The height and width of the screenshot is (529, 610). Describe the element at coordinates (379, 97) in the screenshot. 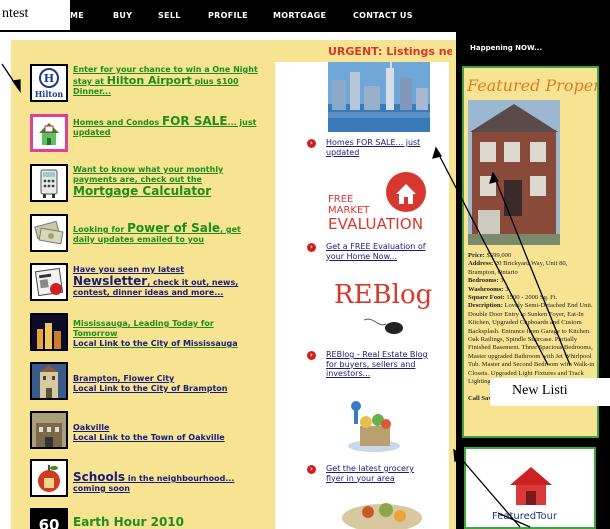

I see `homes-for-sale-image` at that location.